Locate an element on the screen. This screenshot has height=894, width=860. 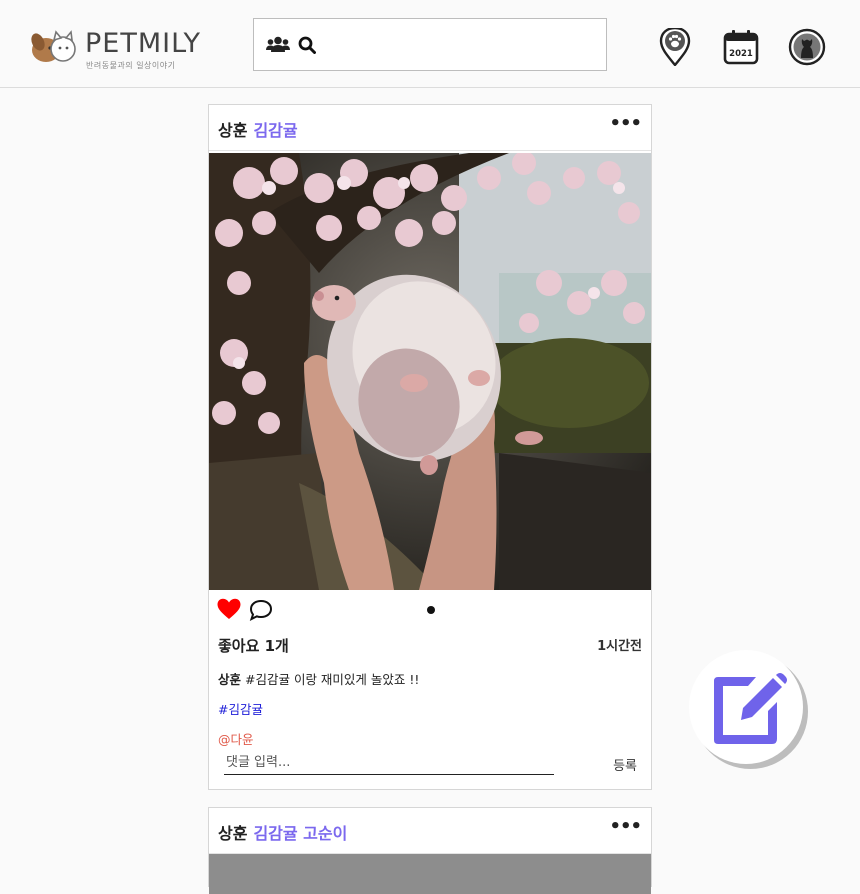
comment-input is located at coordinates (389, 763).